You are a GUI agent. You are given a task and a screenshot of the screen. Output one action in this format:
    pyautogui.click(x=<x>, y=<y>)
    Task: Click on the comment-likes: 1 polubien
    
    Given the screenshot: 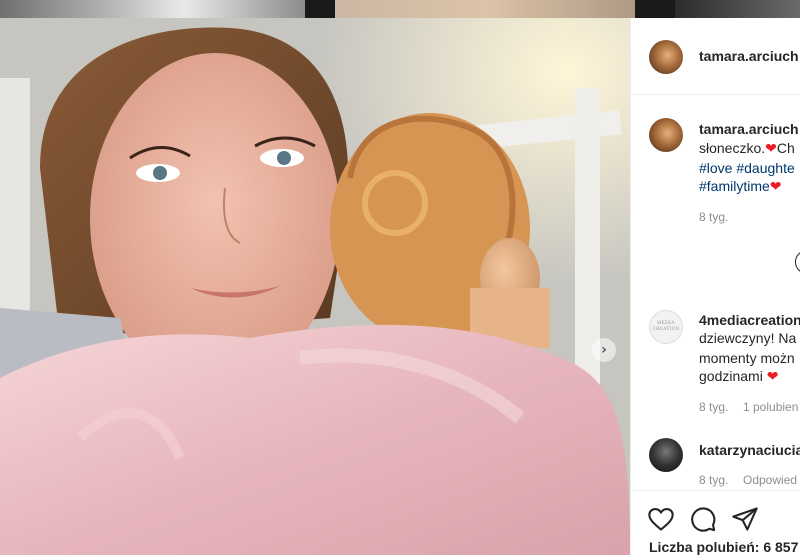 What is the action you would take?
    pyautogui.click(x=770, y=407)
    